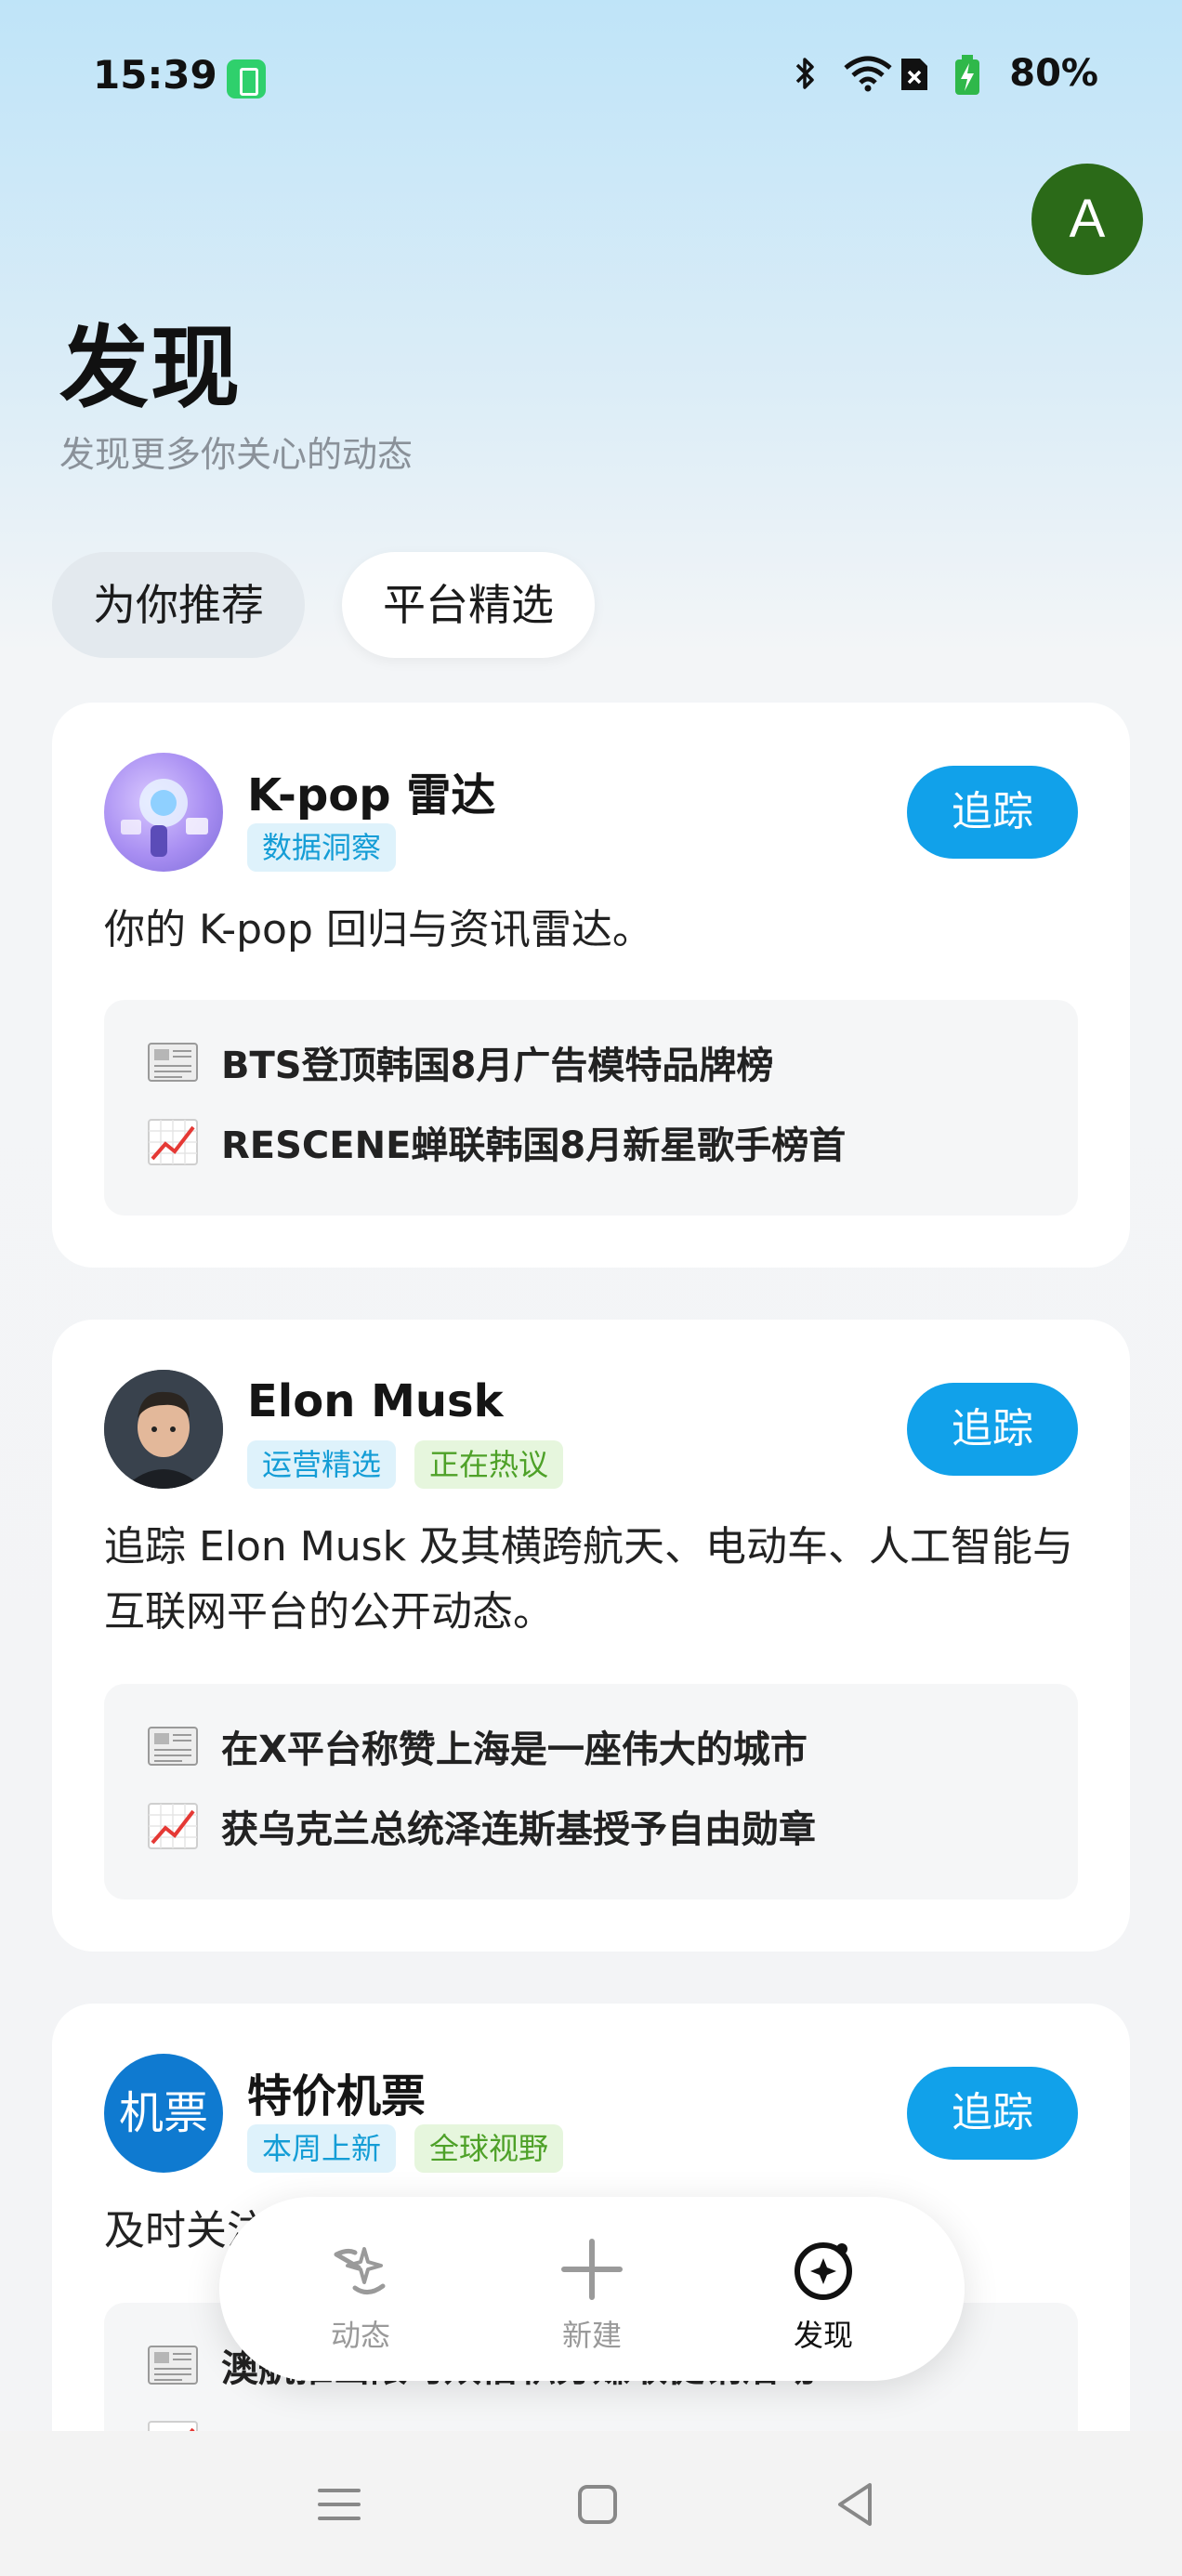 The width and height of the screenshot is (1182, 2576). I want to click on card-title: 特价机票, so click(337, 2096).